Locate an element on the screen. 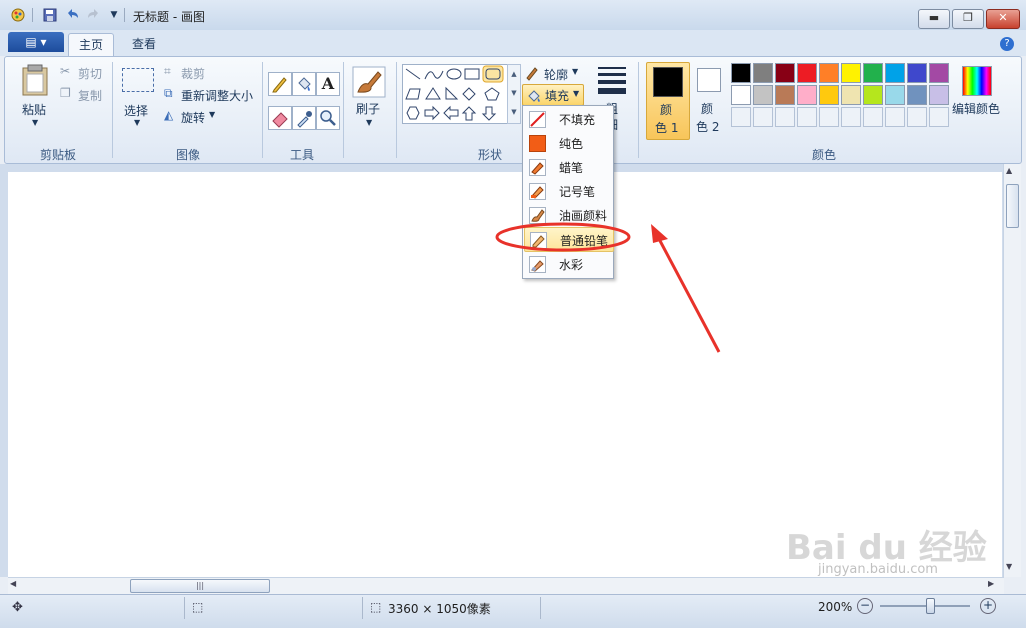  shapes-scroll: ▲ ▼ ▼ is located at coordinates (514, 94).